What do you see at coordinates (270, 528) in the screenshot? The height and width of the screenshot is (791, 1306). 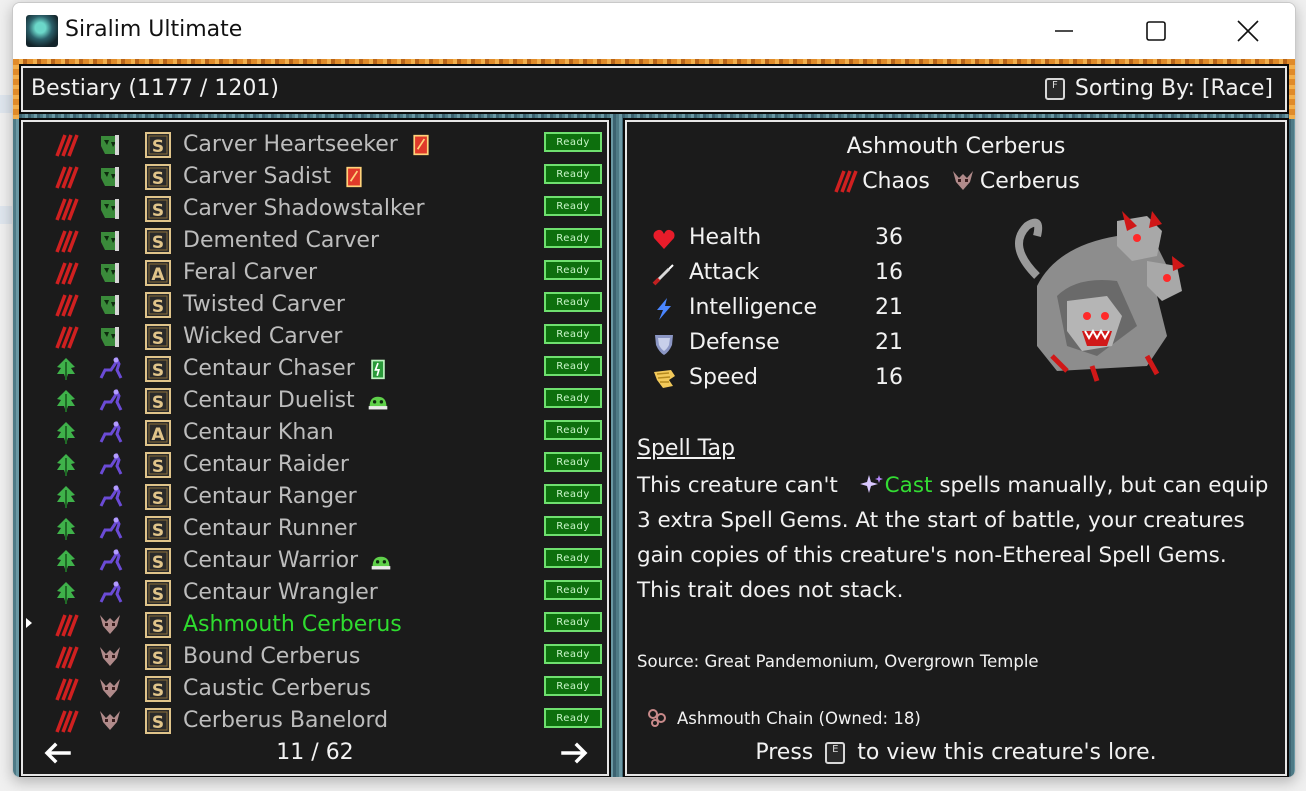 I see `creature-name-label: Centaur Runner` at bounding box center [270, 528].